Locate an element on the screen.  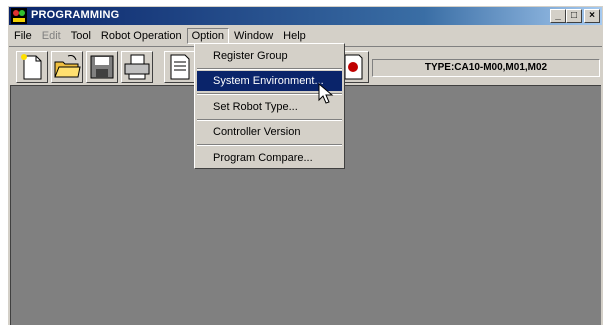
menu-item-register-group: Register Group is located at coordinates (269, 56).